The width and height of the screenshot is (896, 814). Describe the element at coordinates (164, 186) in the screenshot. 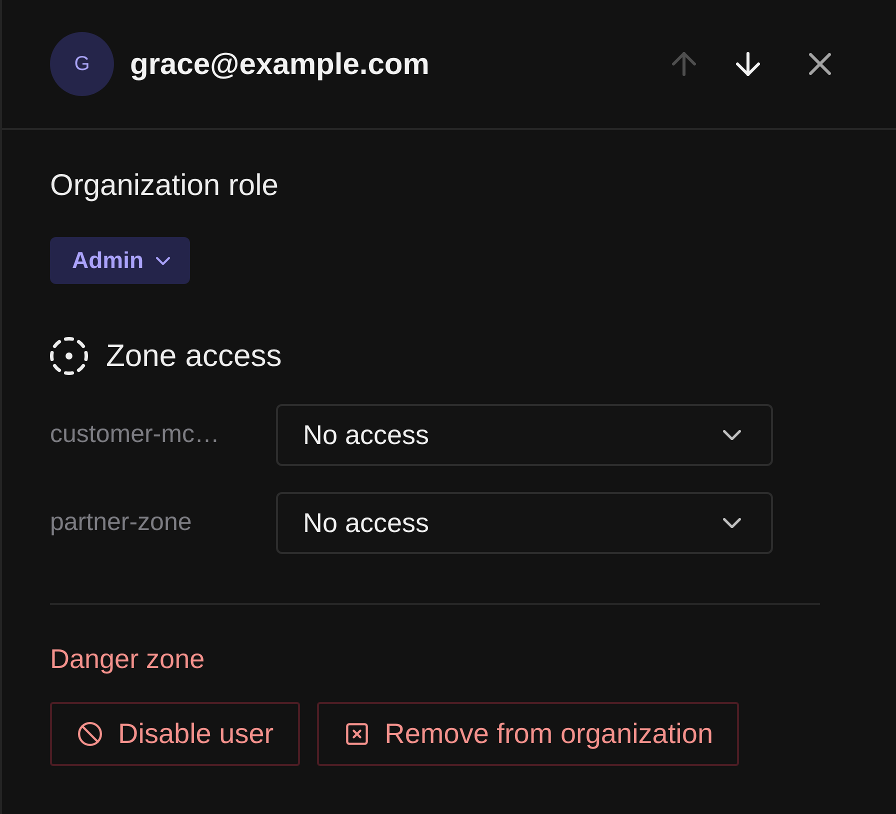

I see `section-title: Organization role` at that location.